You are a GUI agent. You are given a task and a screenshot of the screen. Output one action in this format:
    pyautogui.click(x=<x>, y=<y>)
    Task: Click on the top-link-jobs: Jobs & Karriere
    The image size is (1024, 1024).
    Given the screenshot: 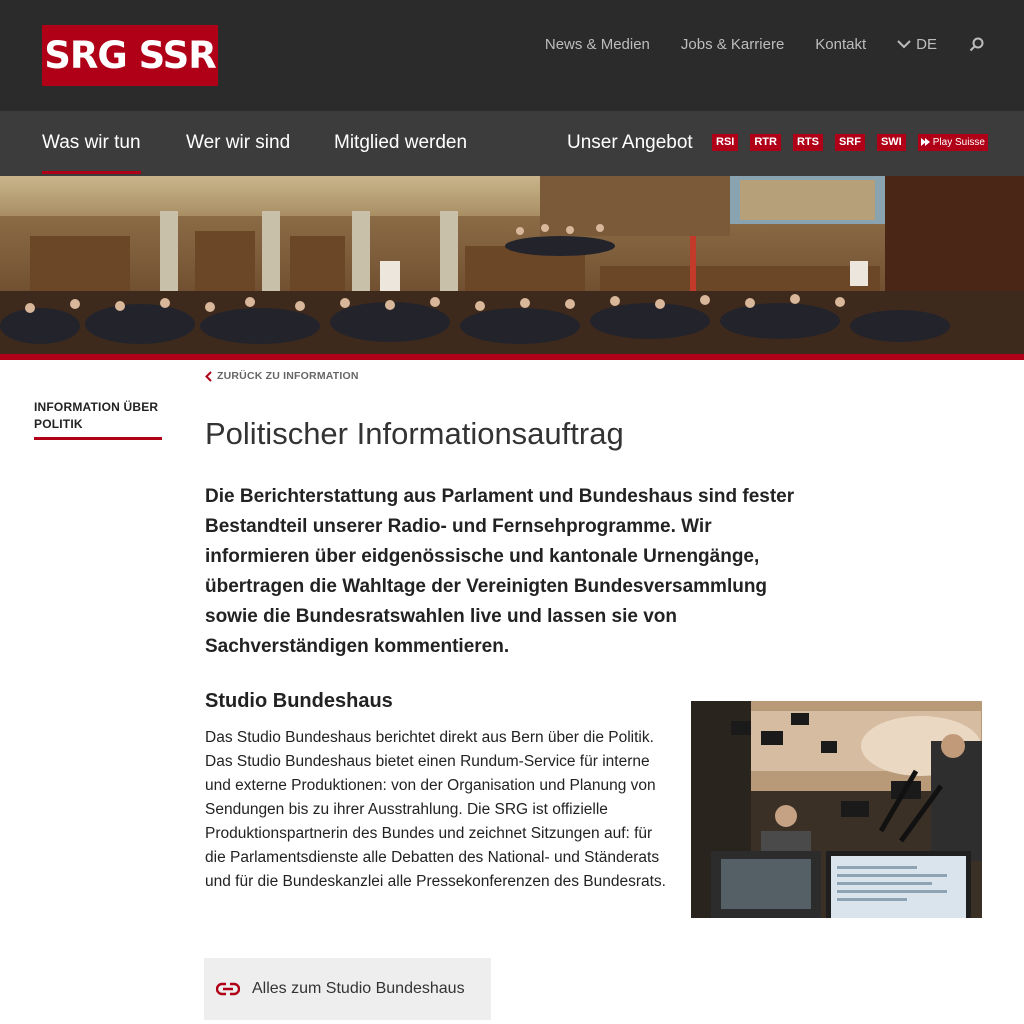 What is the action you would take?
    pyautogui.click(x=732, y=44)
    